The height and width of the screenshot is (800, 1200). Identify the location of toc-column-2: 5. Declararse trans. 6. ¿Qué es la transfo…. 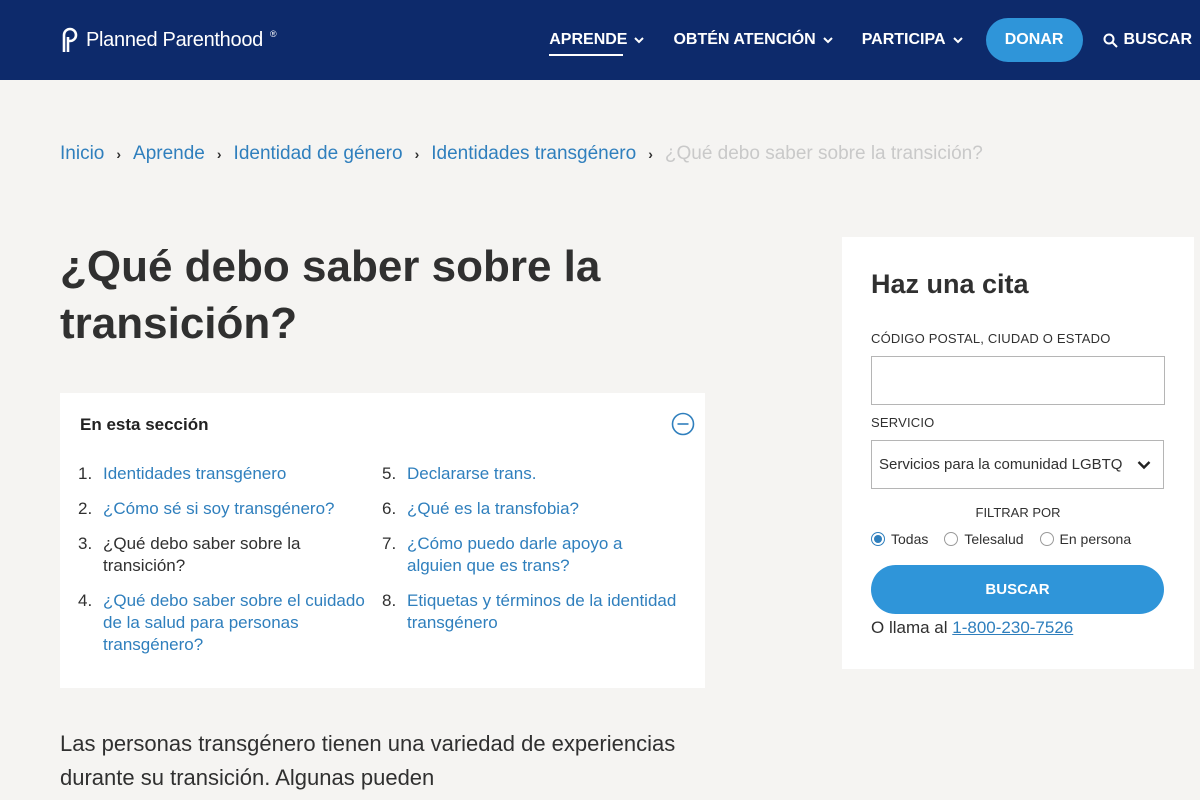
(532, 555).